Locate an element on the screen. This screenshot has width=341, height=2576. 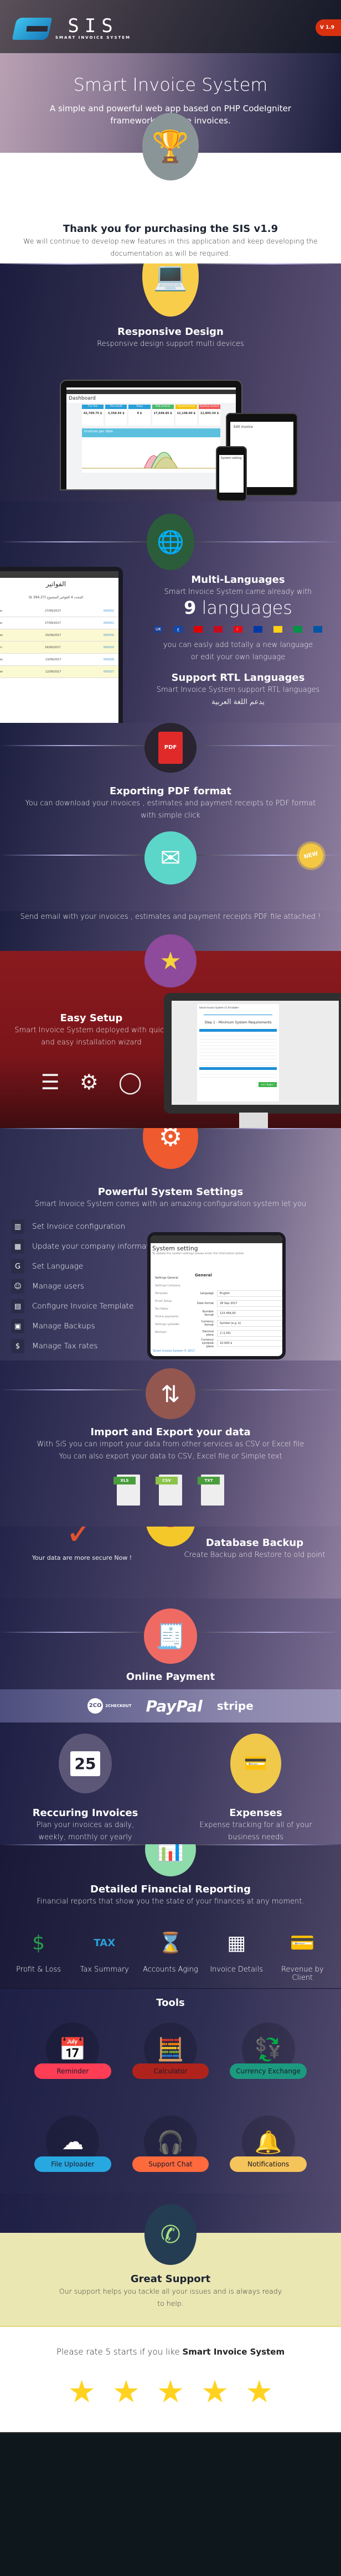
settings-field-select: 28 Sep 2017 is located at coordinates (249, 1303).